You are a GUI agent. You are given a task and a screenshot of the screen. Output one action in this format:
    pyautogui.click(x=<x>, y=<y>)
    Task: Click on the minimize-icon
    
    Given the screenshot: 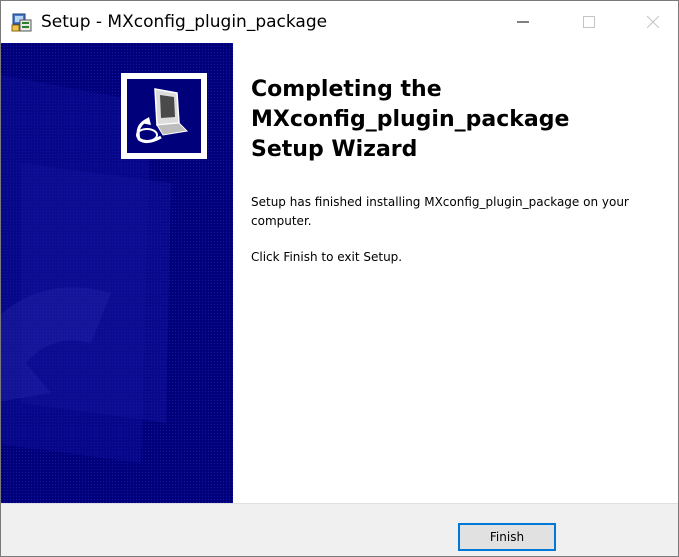 What is the action you would take?
    pyautogui.click(x=523, y=22)
    